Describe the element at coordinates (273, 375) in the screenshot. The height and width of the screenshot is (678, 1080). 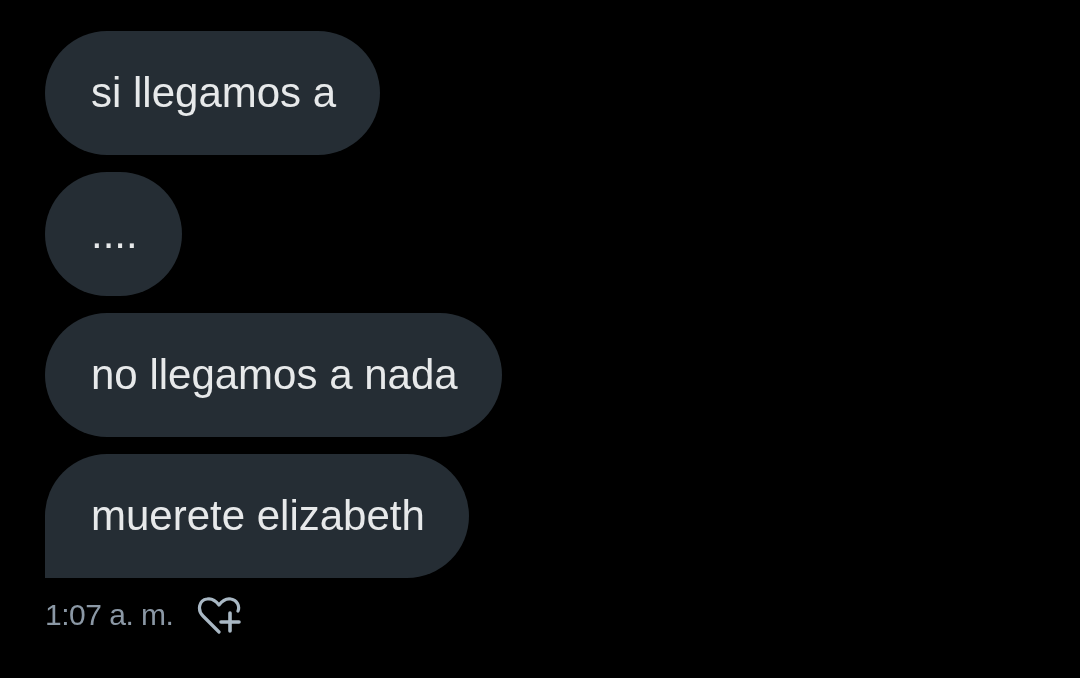
I see `message-bubble: no llegamos a nada` at that location.